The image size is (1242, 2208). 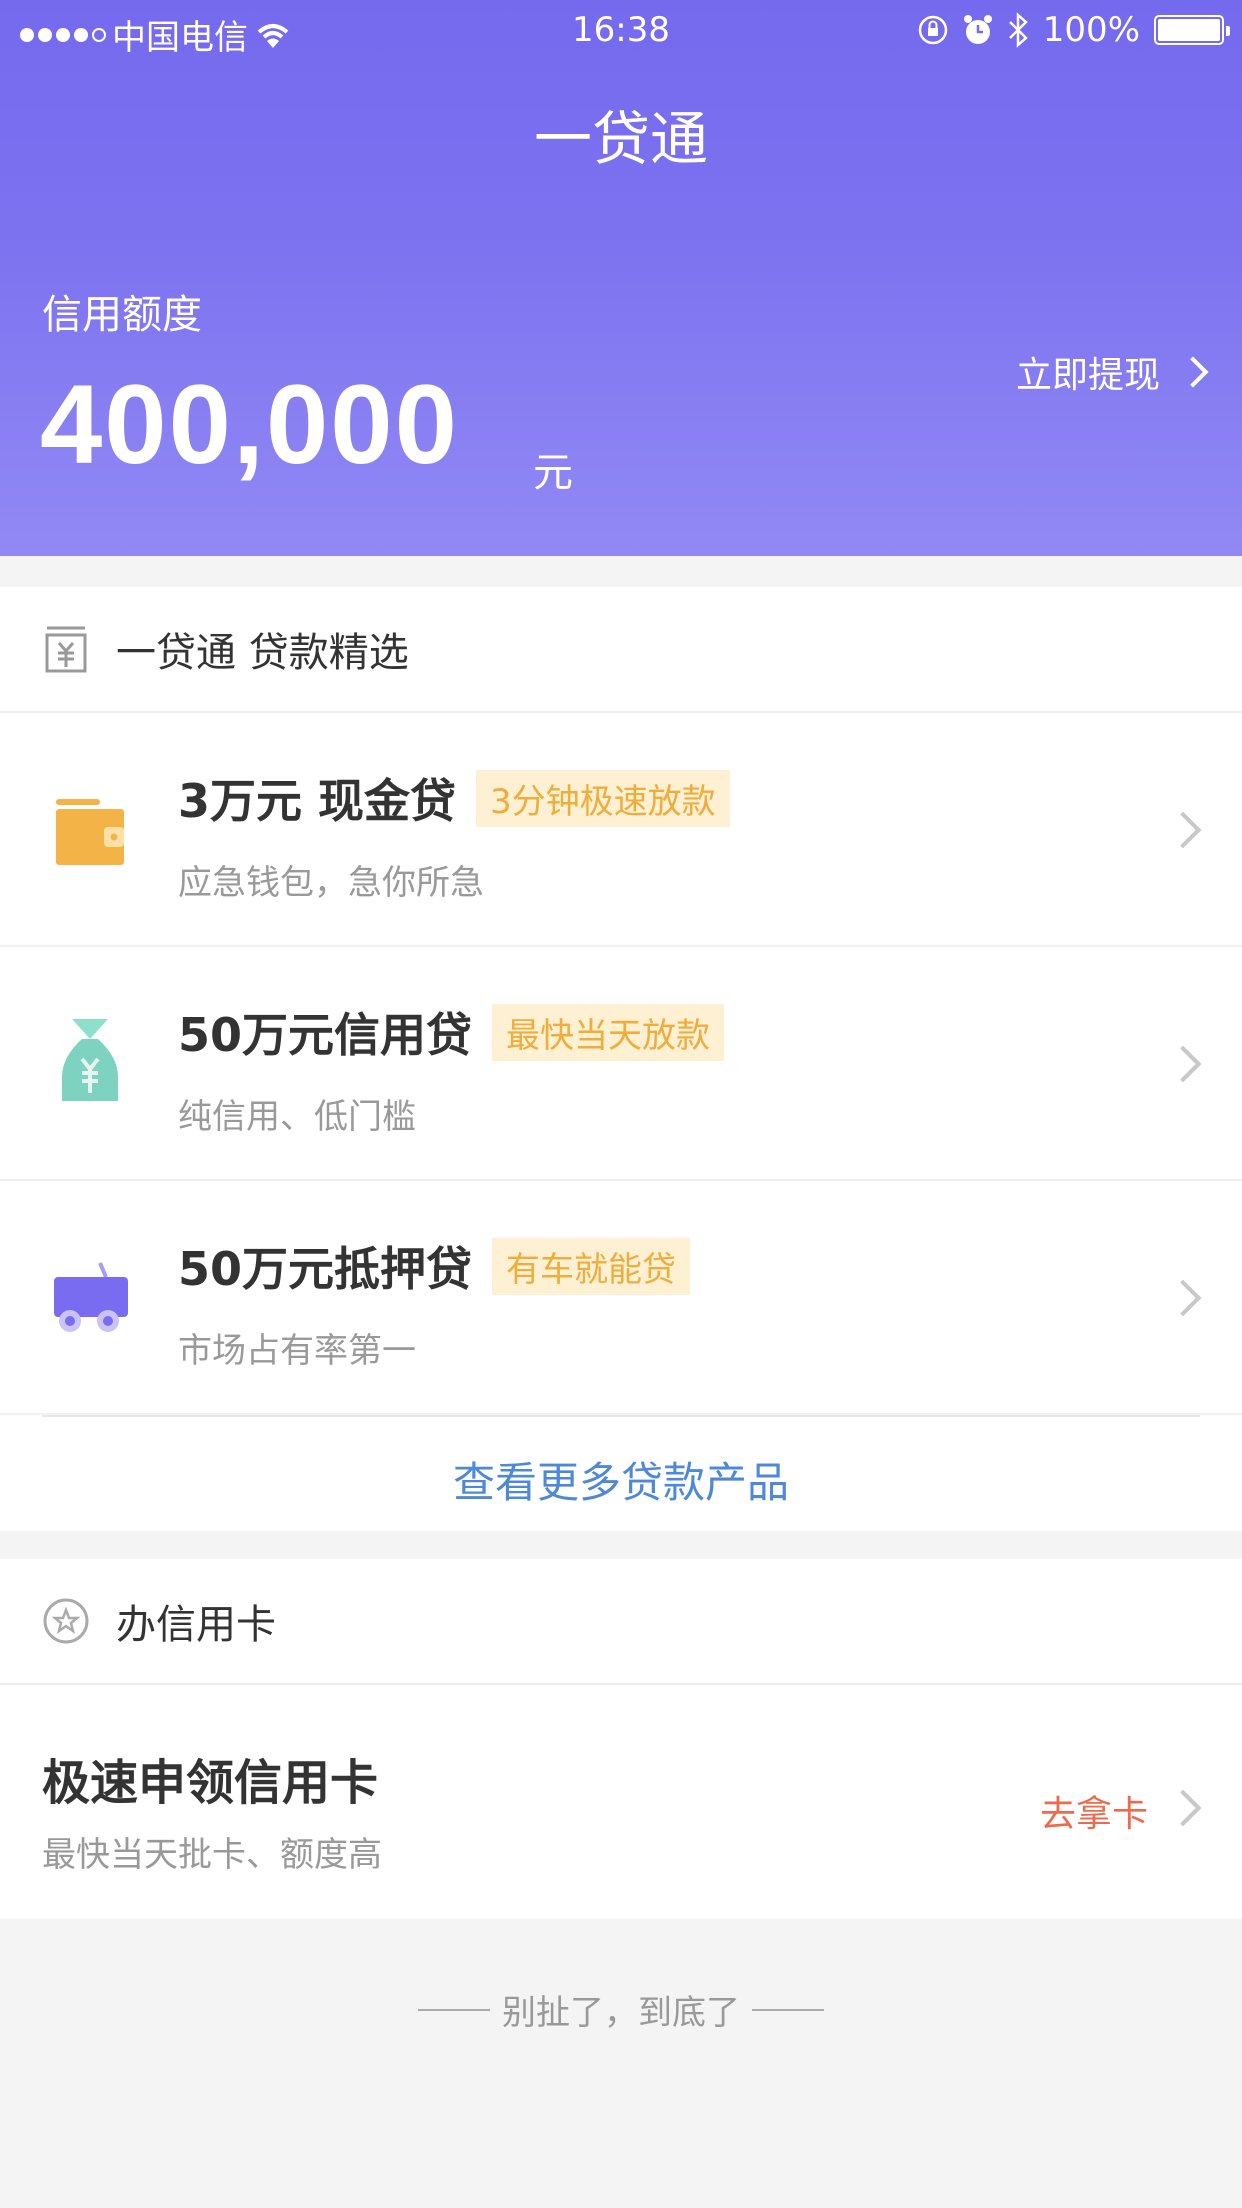 What do you see at coordinates (331, 883) in the screenshot?
I see `loan-subtitle: 应急钱包，急你所急` at bounding box center [331, 883].